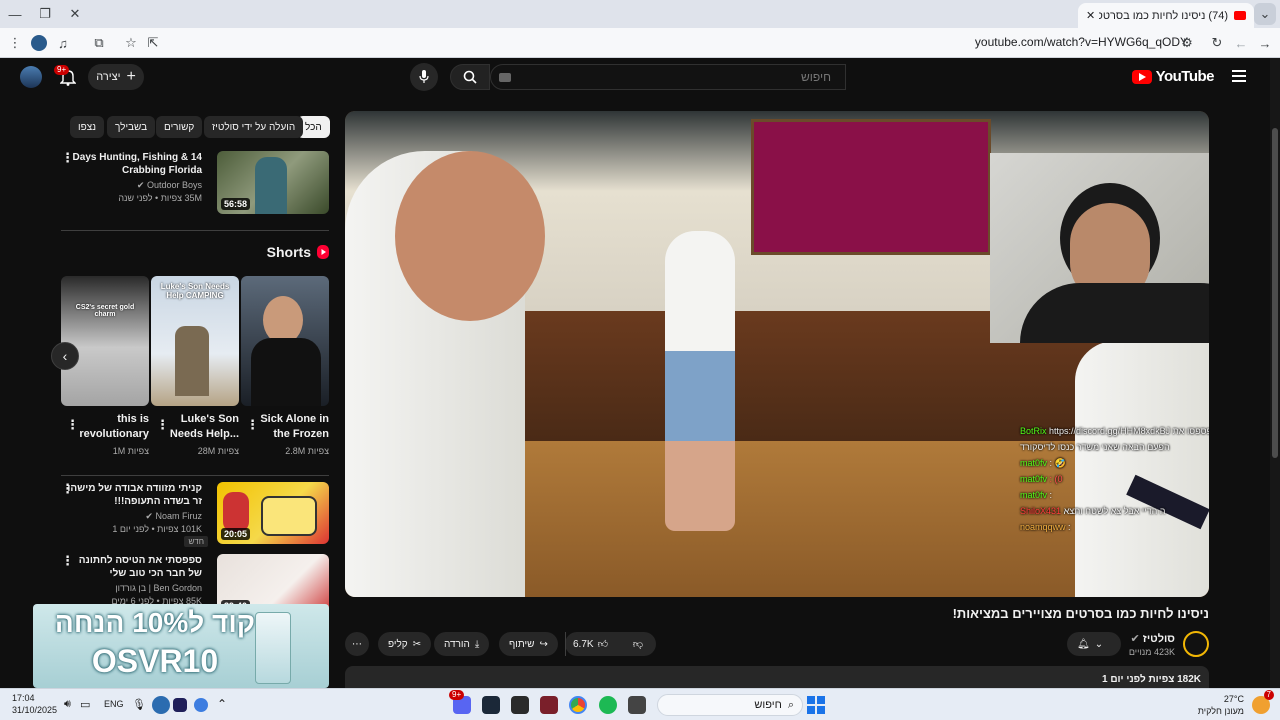  I want to click on app-icon, so click(549, 705).